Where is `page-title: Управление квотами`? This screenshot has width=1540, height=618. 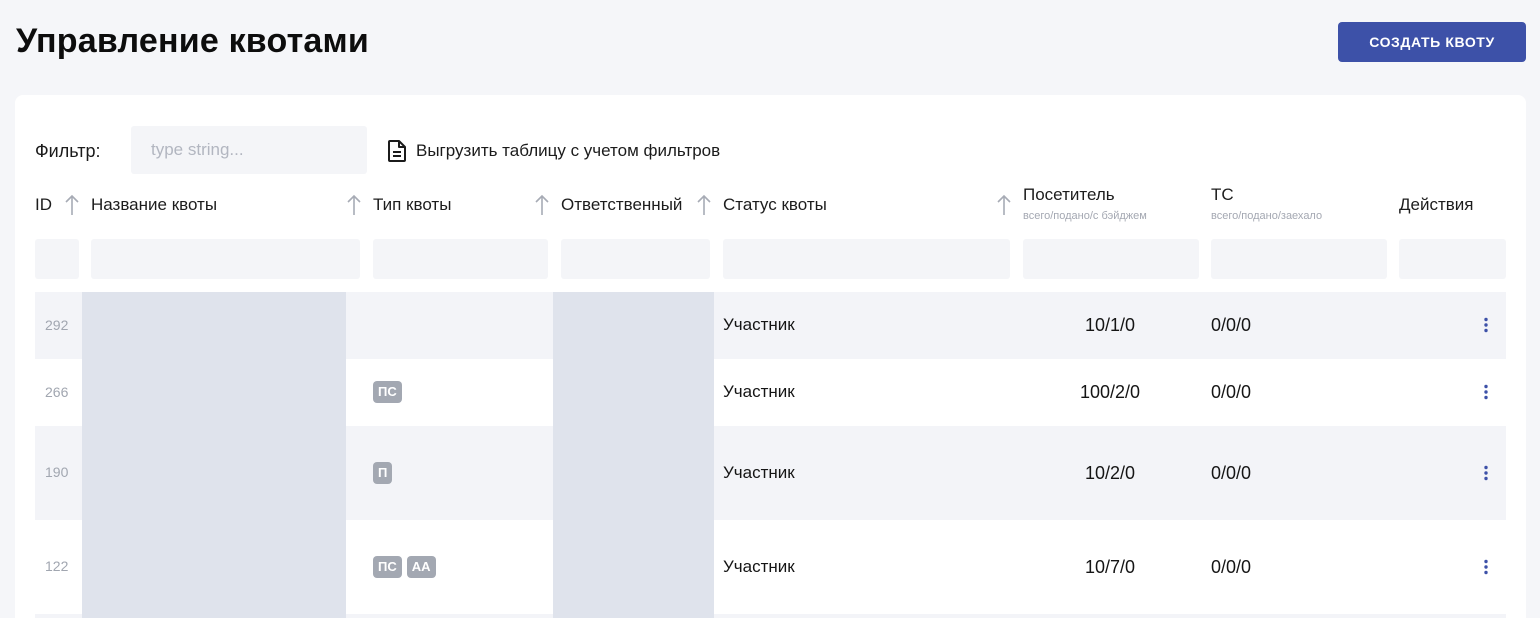 page-title: Управление квотами is located at coordinates (192, 41).